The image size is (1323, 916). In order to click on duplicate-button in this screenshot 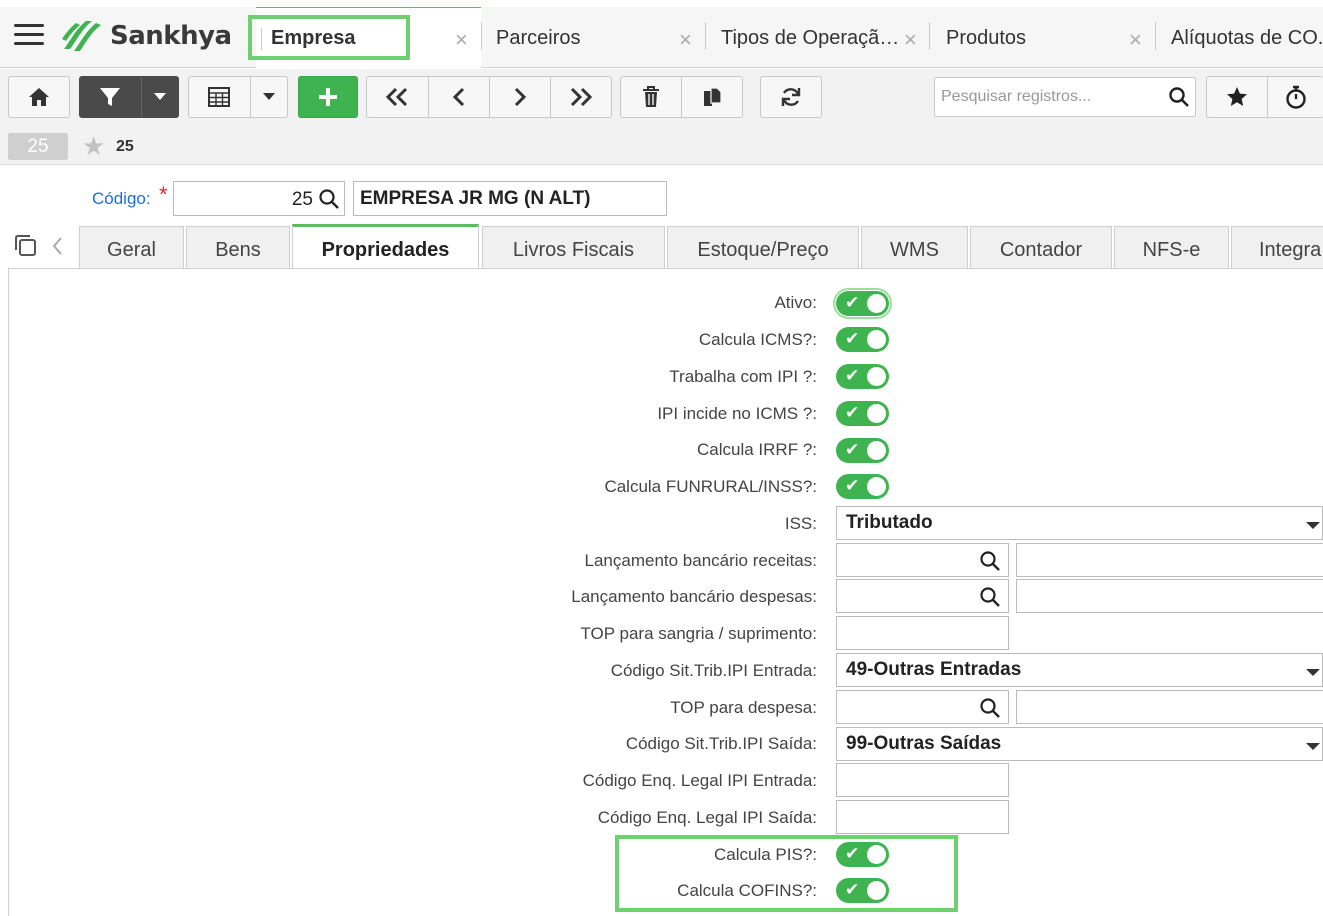, I will do `click(711, 97)`.